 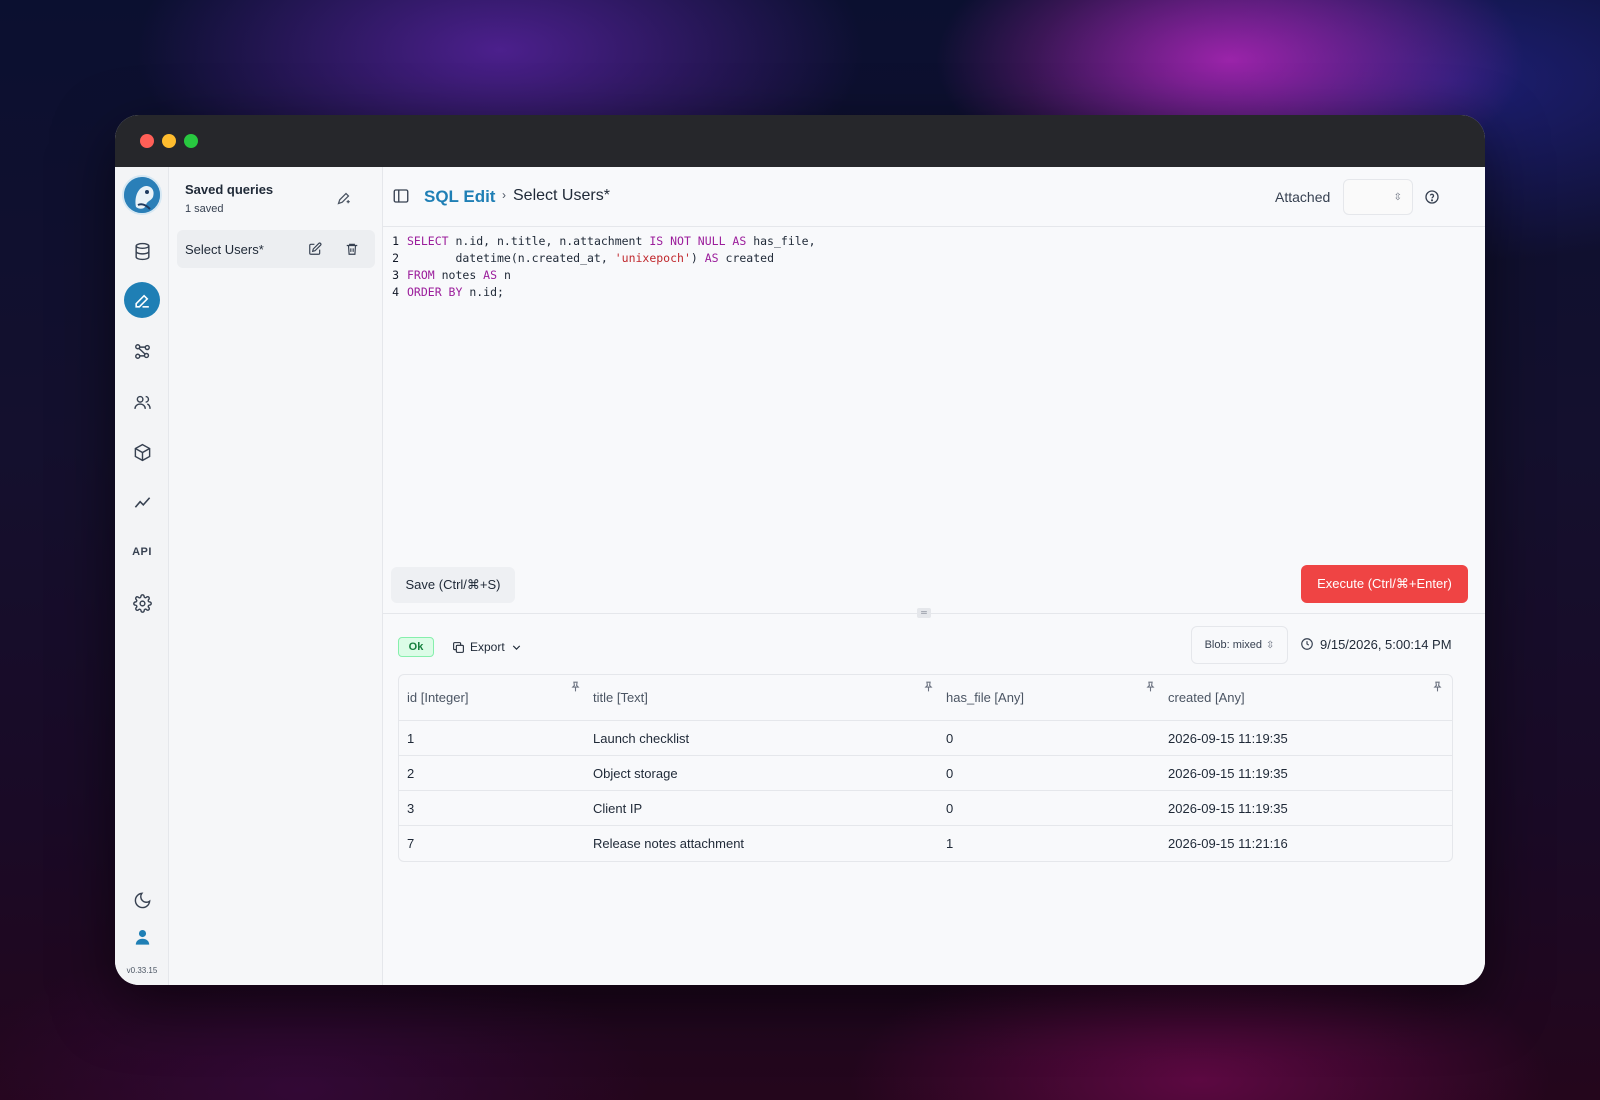 What do you see at coordinates (925, 773) in the screenshot?
I see `table-row: 2 Object storage 0 2026-09-15 11:19:35` at bounding box center [925, 773].